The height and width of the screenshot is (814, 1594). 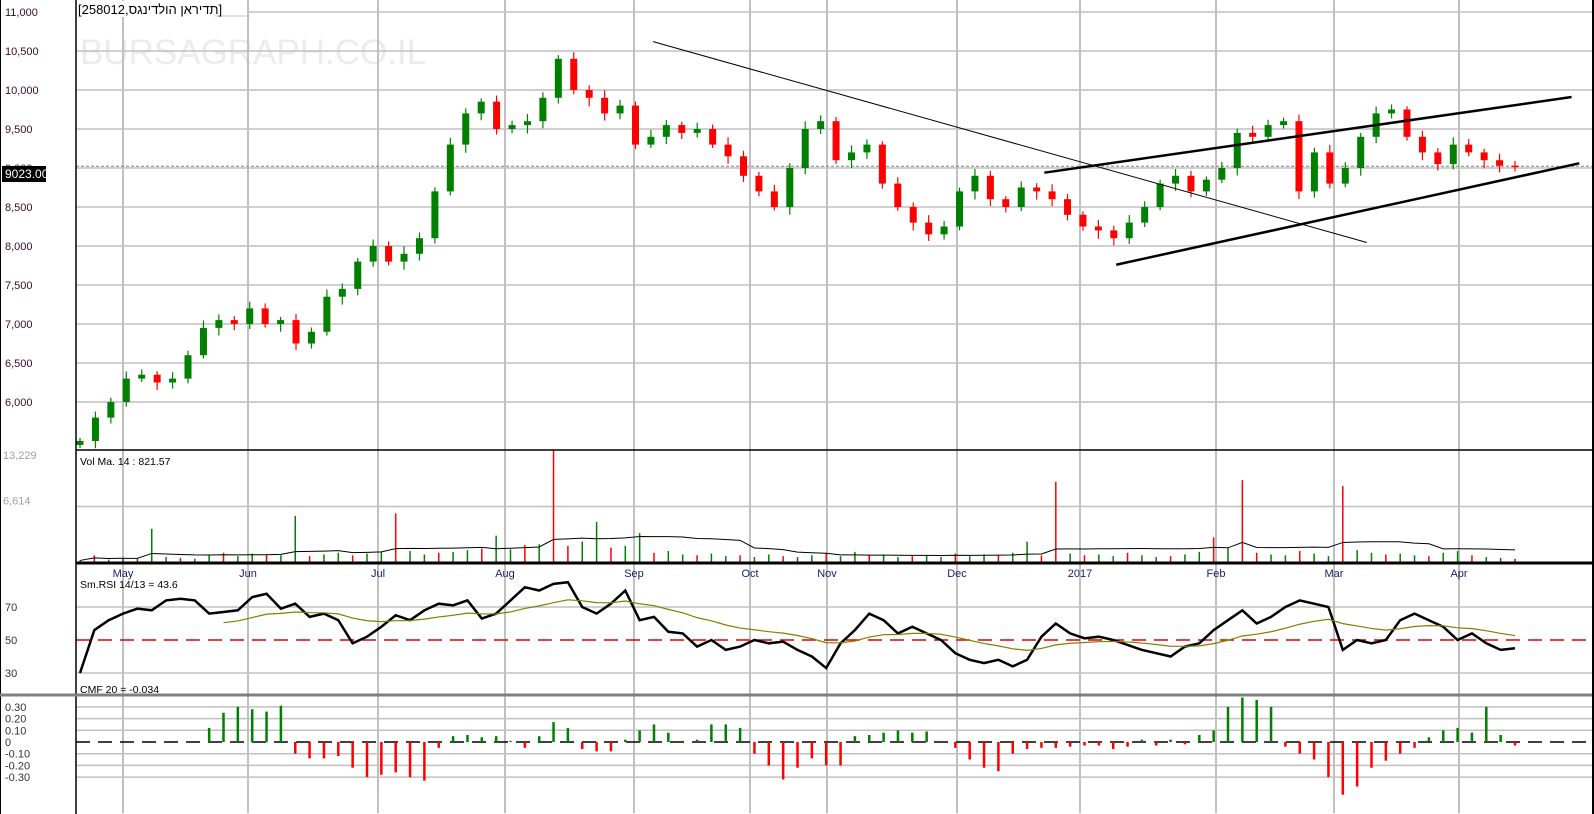 I want to click on cmf-tick-label: 0.20, so click(x=15, y=720).